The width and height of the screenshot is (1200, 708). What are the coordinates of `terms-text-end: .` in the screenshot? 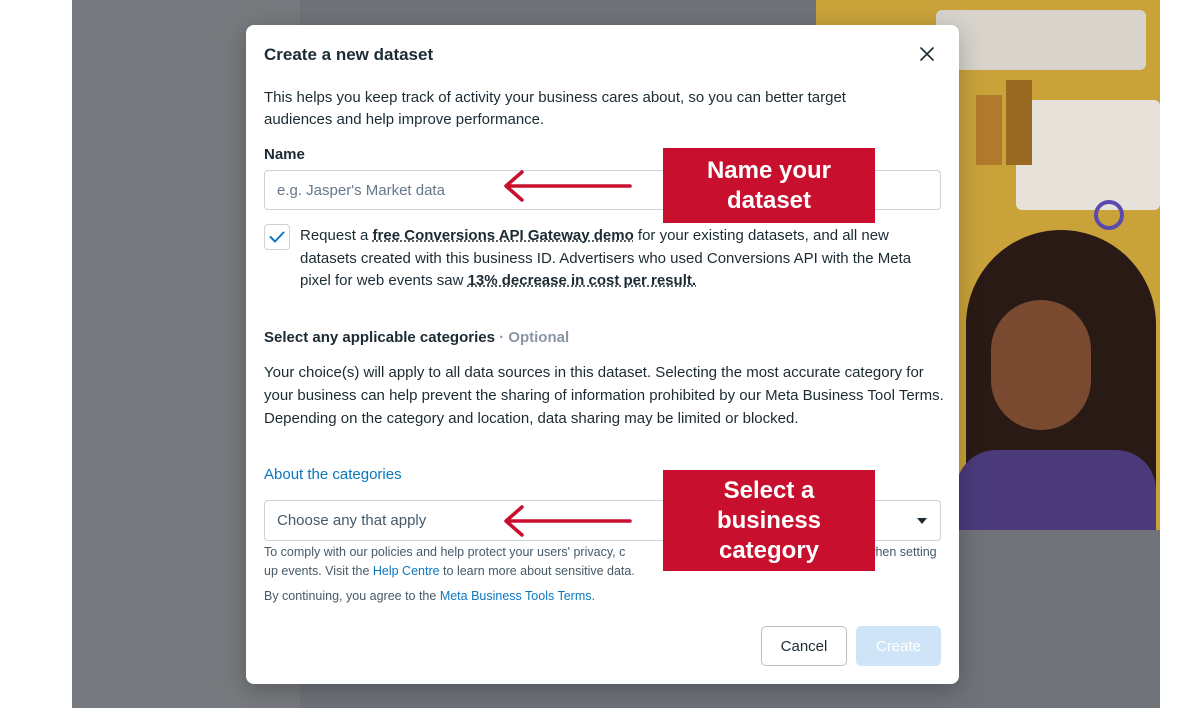 It's located at (593, 596).